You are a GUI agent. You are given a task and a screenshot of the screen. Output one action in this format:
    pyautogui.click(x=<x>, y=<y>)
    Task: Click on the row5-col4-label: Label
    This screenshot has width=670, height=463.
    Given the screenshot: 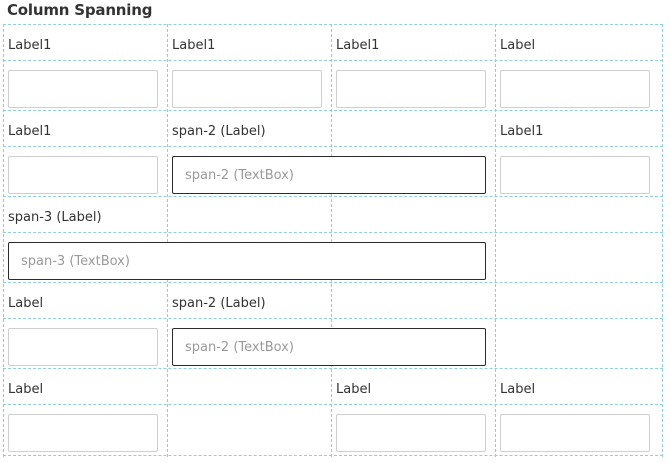 What is the action you would take?
    pyautogui.click(x=518, y=389)
    